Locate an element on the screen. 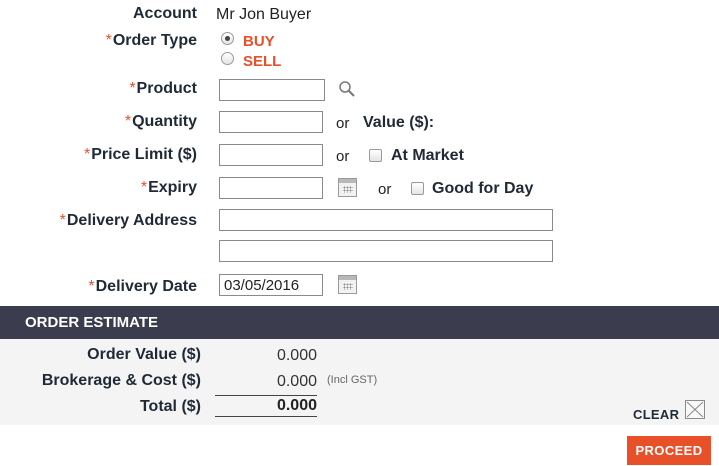 The width and height of the screenshot is (719, 466). clear-x-icon is located at coordinates (695, 409).